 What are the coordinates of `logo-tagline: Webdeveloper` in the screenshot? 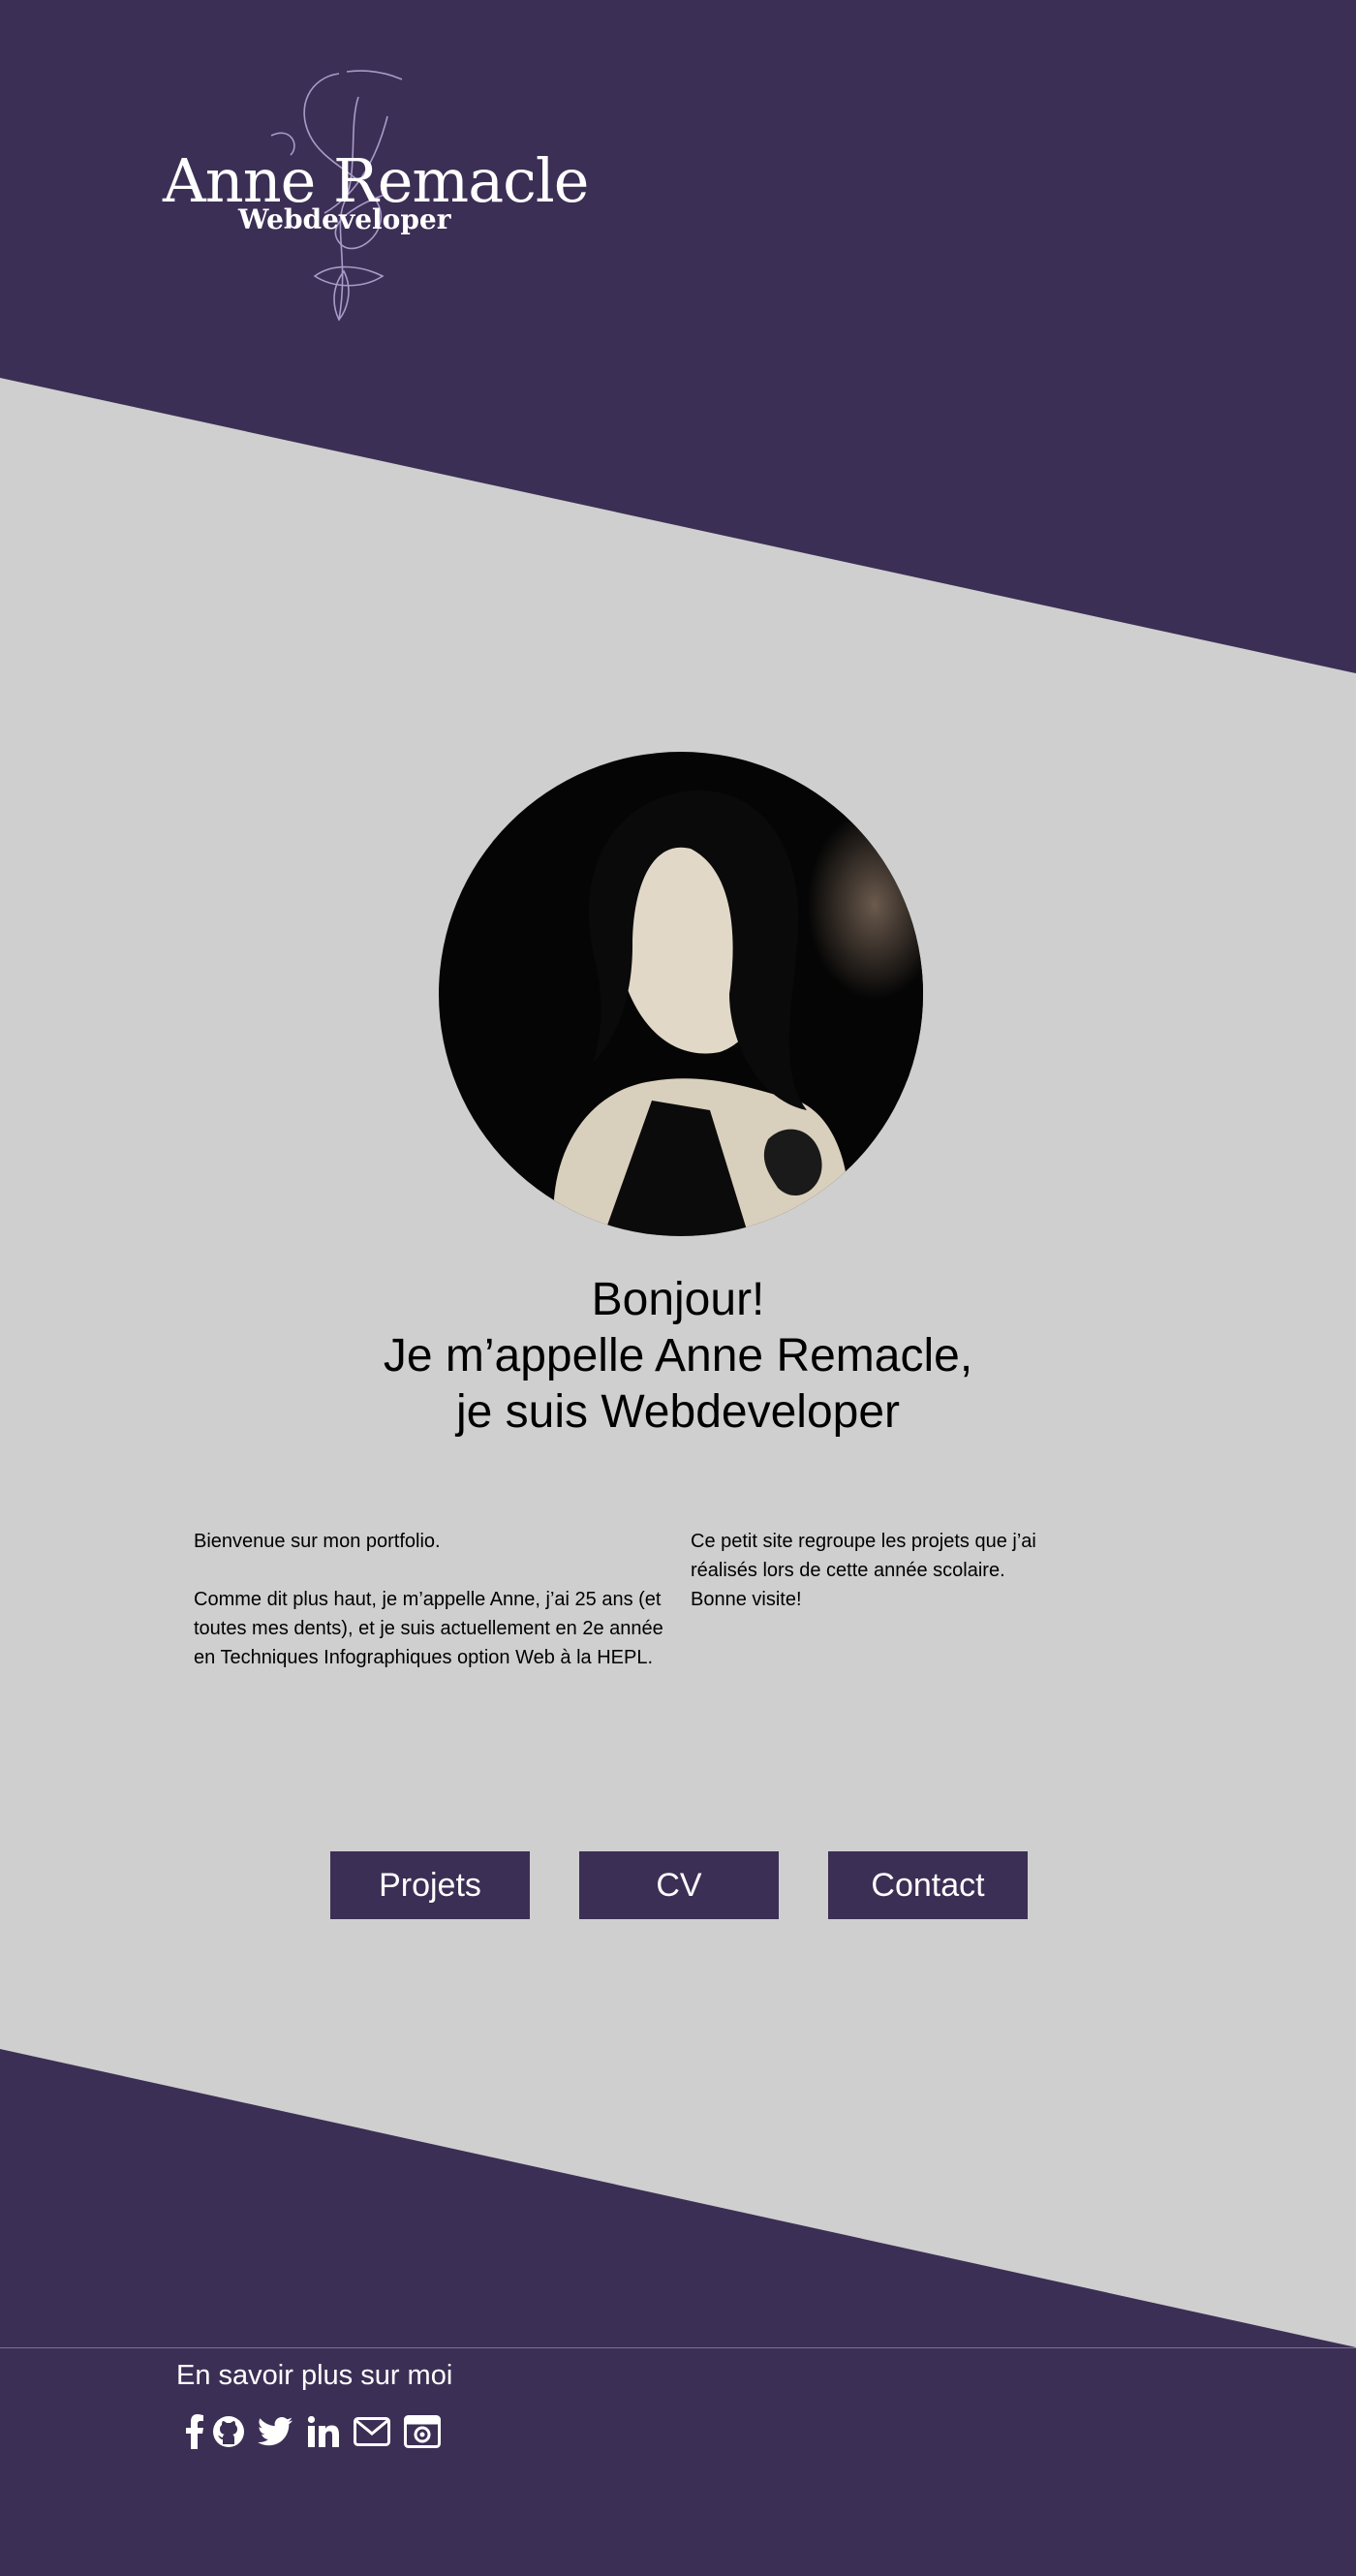 It's located at (344, 219).